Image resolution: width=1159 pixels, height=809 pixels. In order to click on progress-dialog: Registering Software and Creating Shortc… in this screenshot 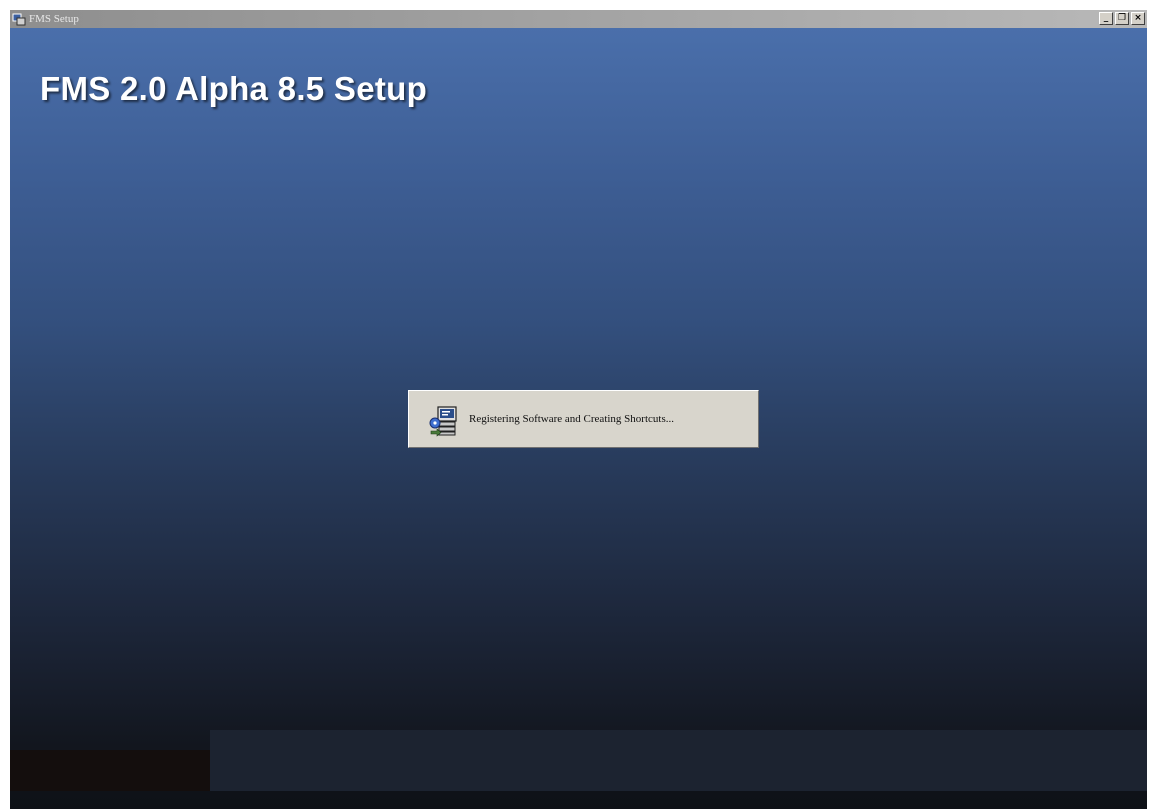, I will do `click(583, 419)`.